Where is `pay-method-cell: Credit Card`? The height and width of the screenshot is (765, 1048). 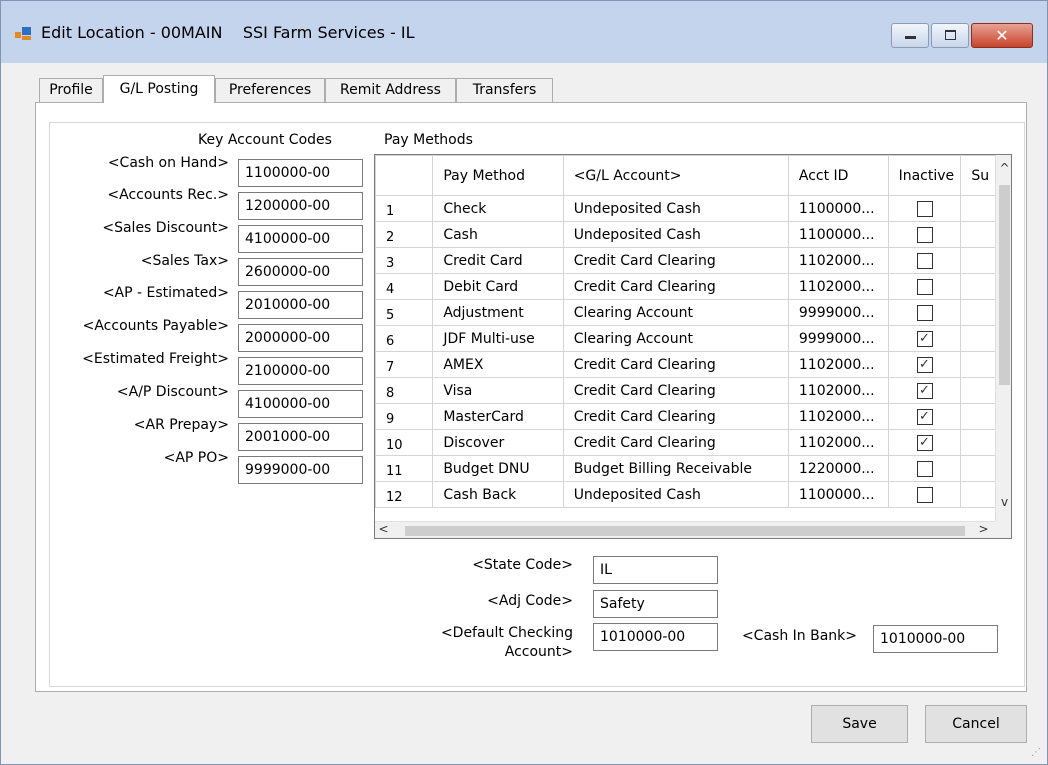
pay-method-cell: Credit Card is located at coordinates (498, 260).